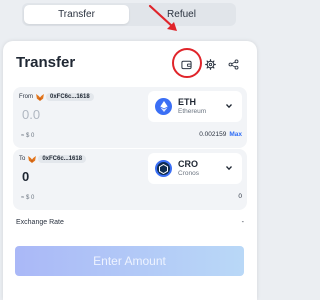  I want to click on annotation-arrow-icon, so click(162, 17).